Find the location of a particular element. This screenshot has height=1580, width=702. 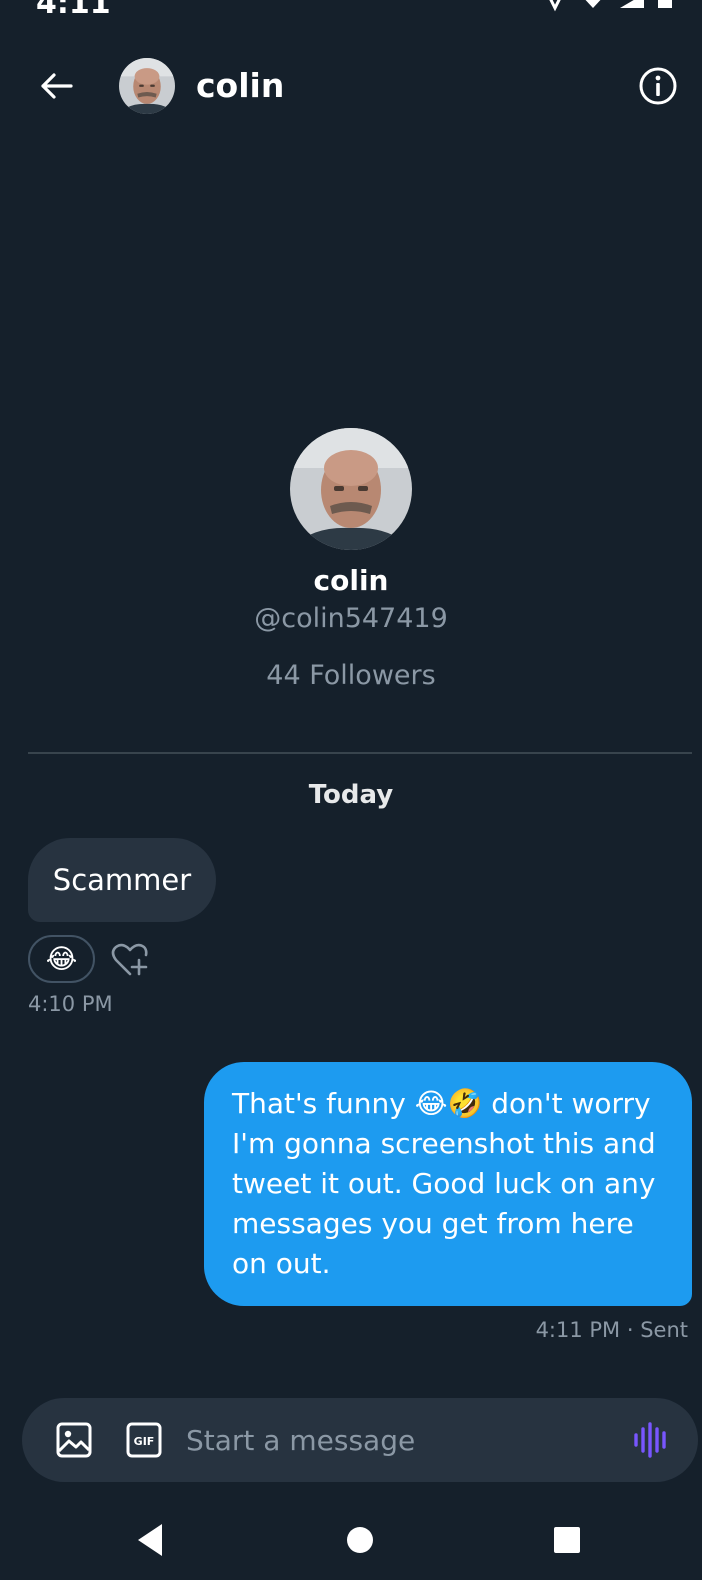

system-navigation-bar is located at coordinates (351, 1540).